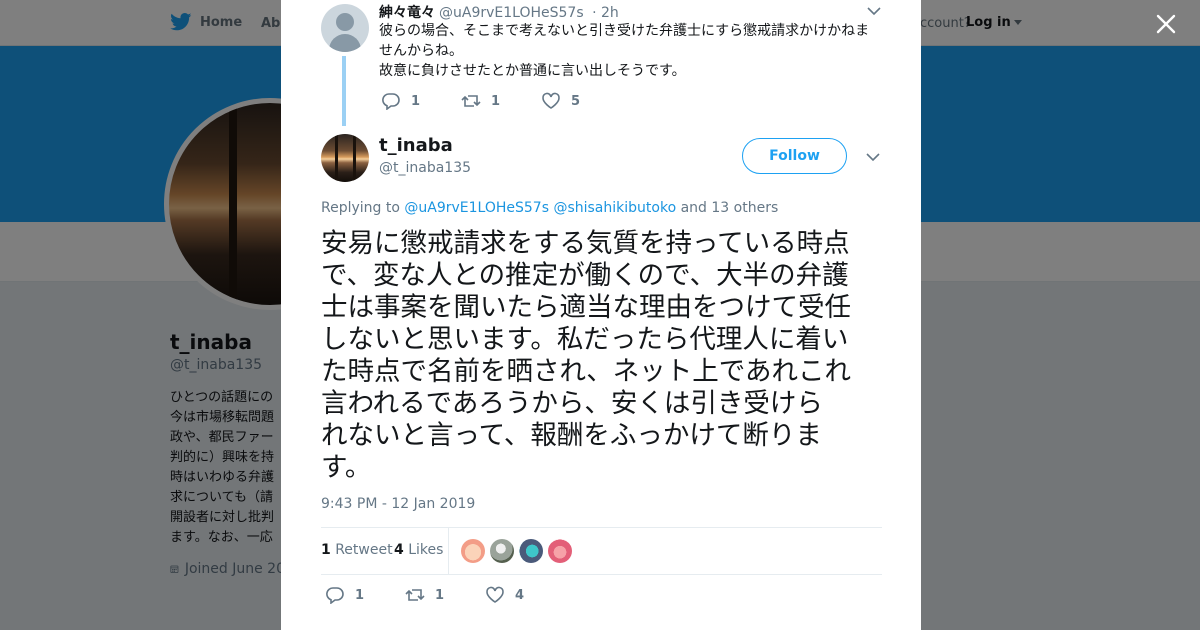 The image size is (1200, 630). Describe the element at coordinates (345, 158) in the screenshot. I see `author-avatar` at that location.